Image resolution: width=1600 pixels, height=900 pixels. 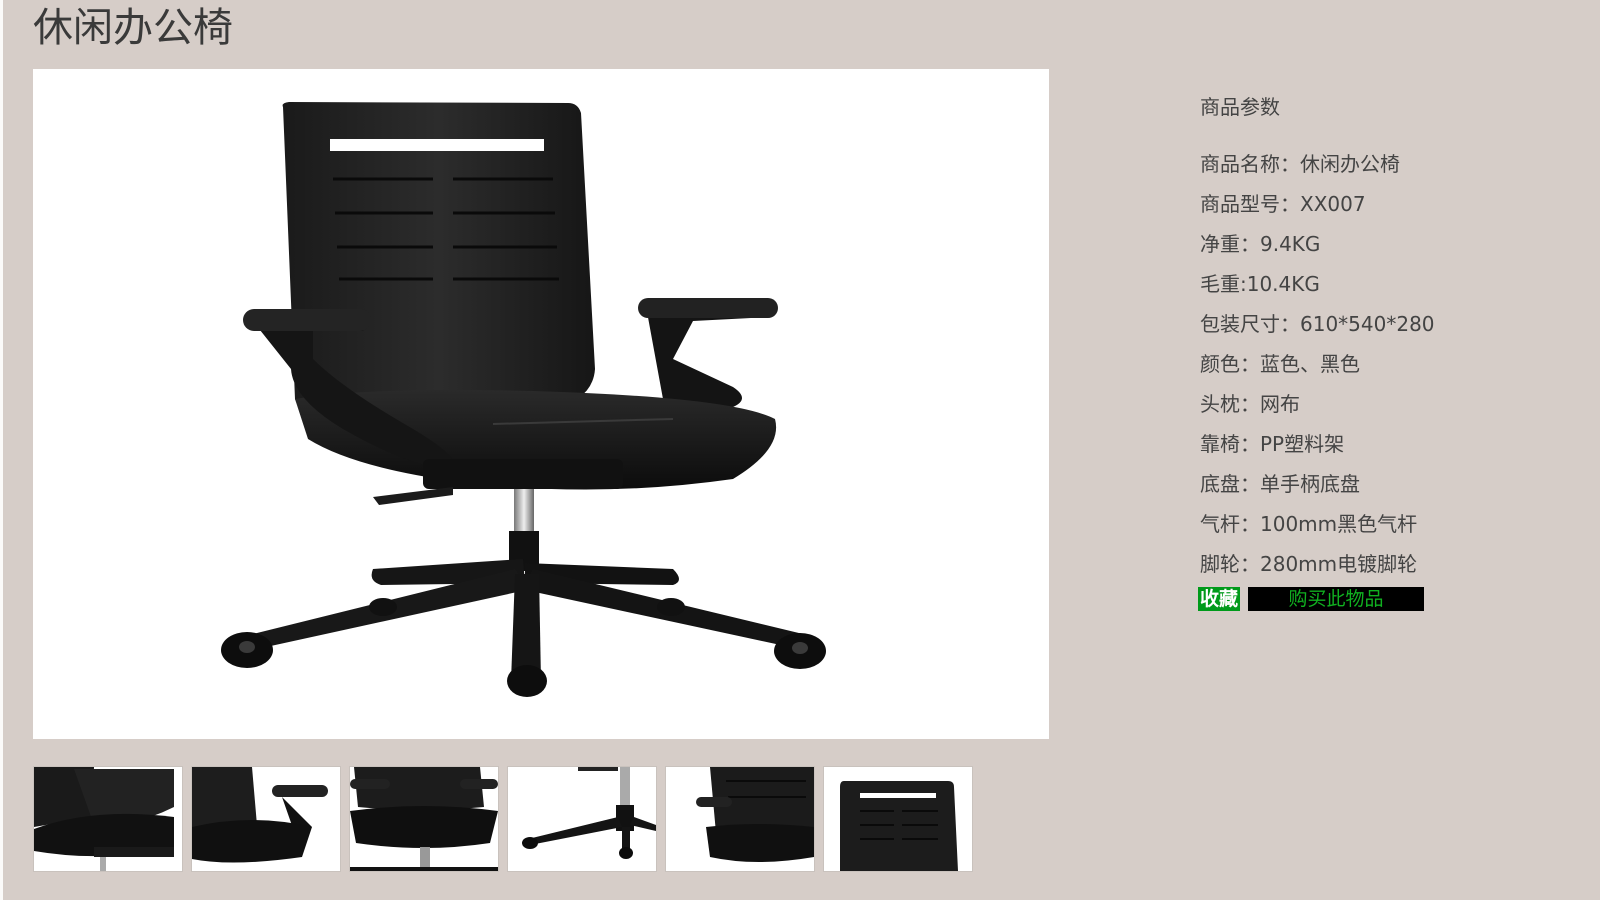 I want to click on chair-seat-side, so click(x=260, y=815).